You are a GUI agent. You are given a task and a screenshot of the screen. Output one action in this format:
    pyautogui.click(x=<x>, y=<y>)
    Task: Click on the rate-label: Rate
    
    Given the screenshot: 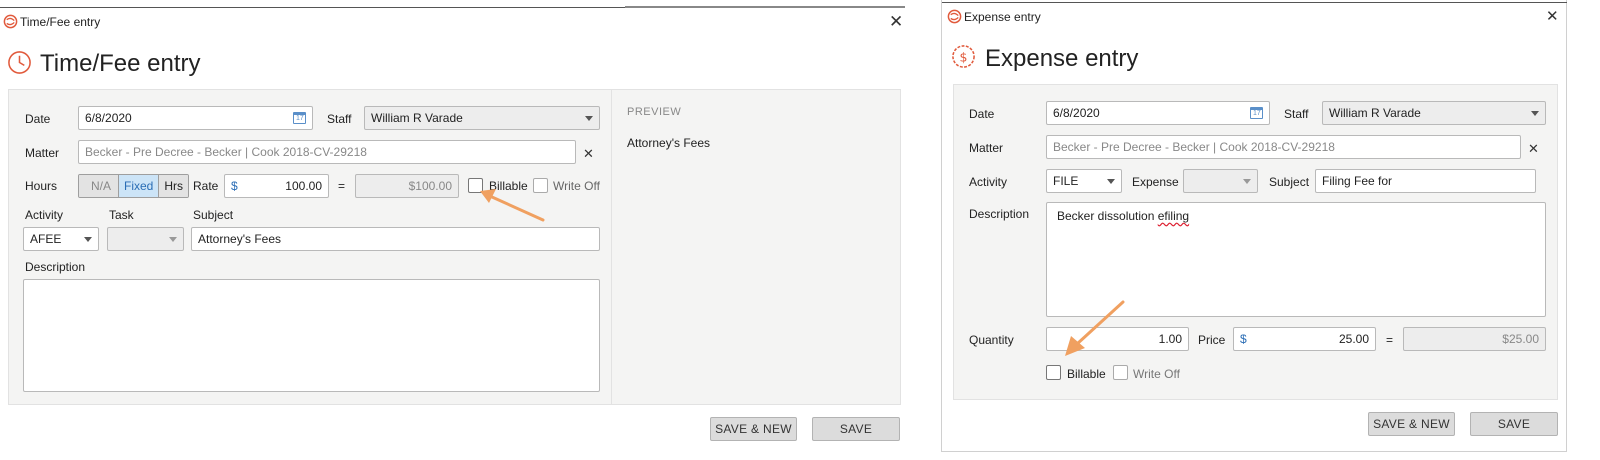 What is the action you would take?
    pyautogui.click(x=206, y=186)
    